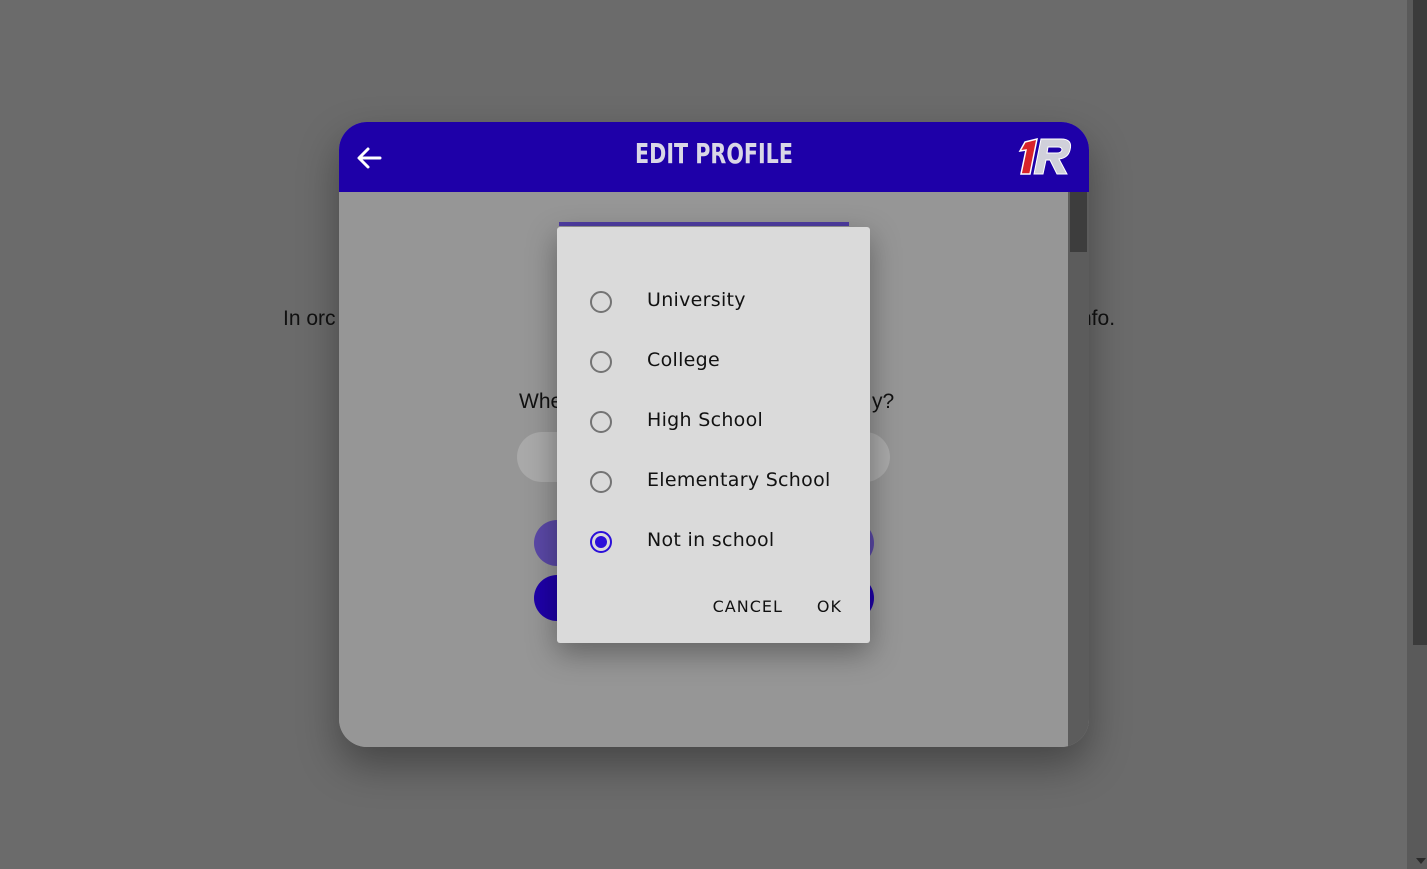  I want to click on card-scrollbar, so click(1078, 469).